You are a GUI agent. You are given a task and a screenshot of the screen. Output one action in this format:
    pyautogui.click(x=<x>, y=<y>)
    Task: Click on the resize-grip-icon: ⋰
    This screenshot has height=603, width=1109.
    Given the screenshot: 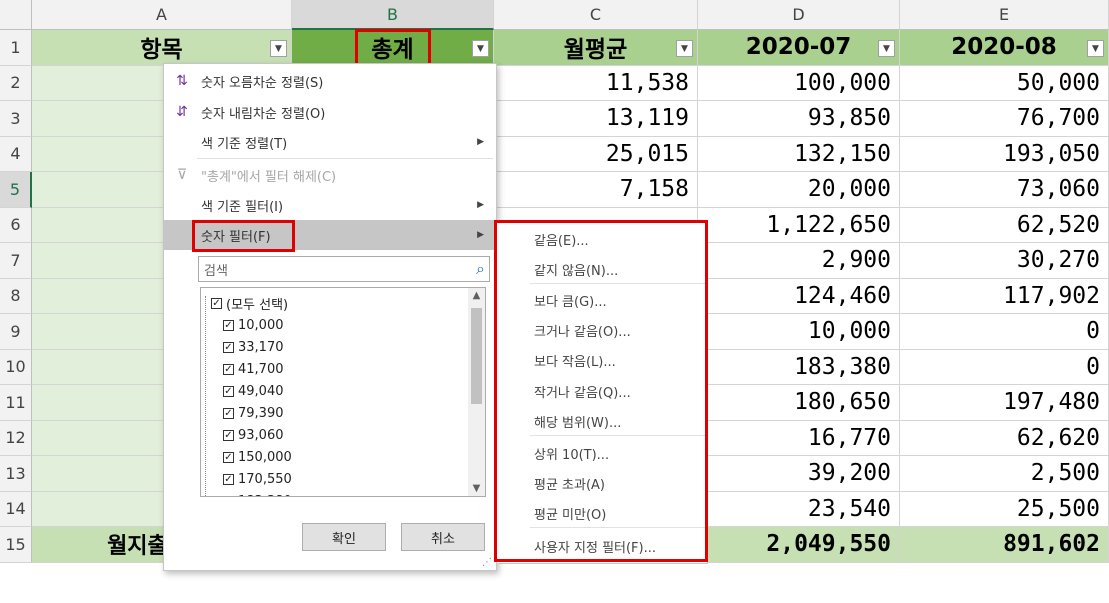 What is the action you would take?
    pyautogui.click(x=487, y=562)
    